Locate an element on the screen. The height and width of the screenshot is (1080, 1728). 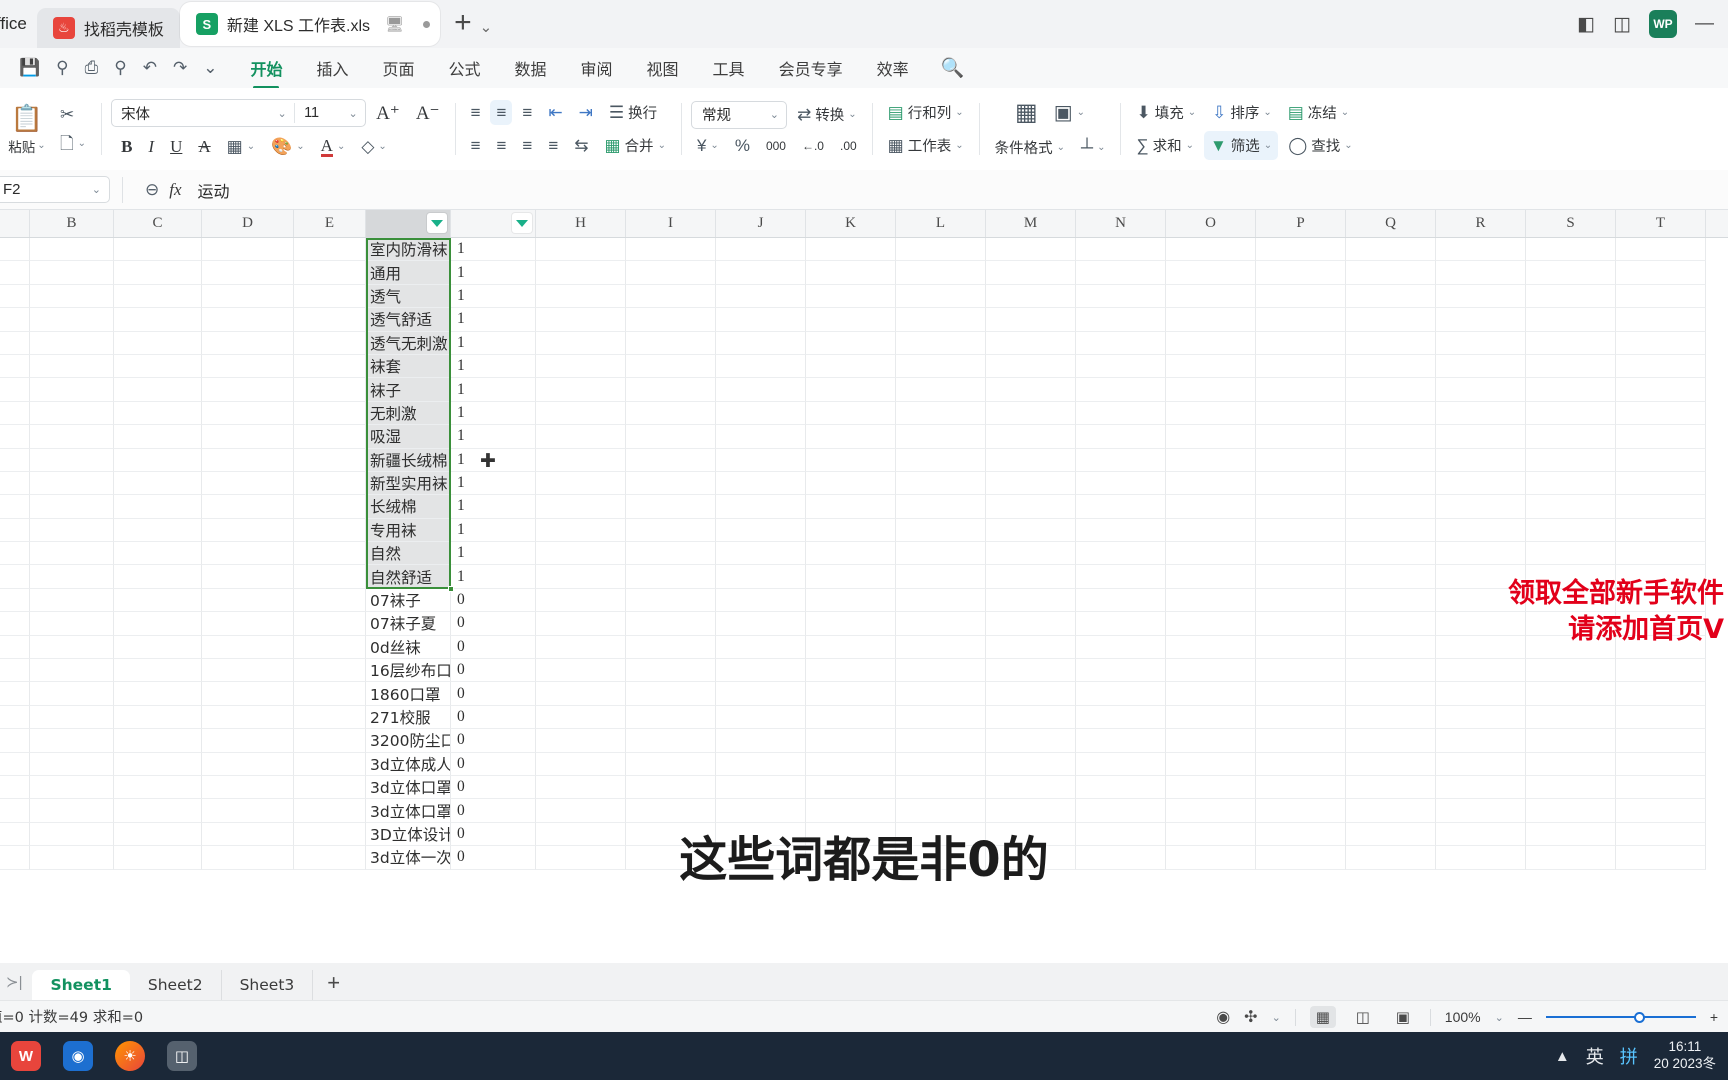
column-header-B: B is located at coordinates (72, 223).